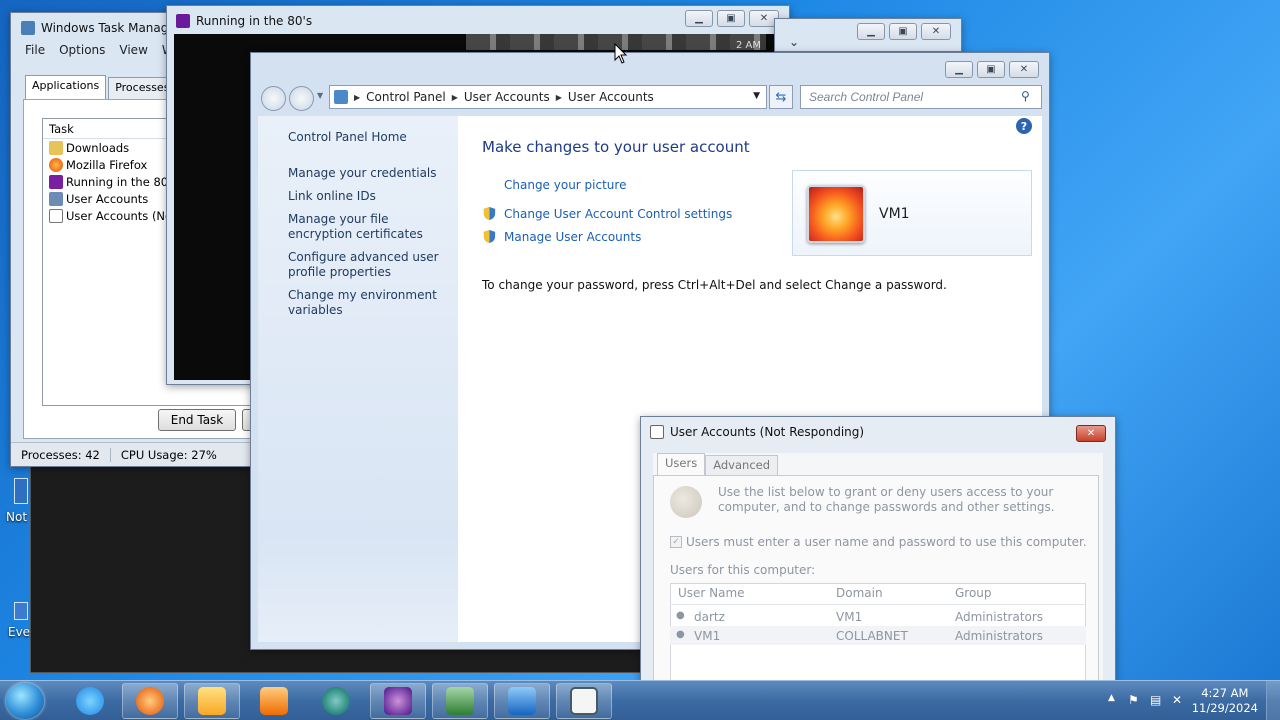 Image resolution: width=1280 pixels, height=720 pixels. I want to click on chevron-down-icon: ⌄, so click(794, 42).